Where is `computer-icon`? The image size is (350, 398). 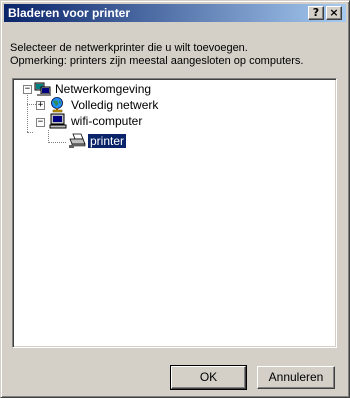 computer-icon is located at coordinates (58, 121).